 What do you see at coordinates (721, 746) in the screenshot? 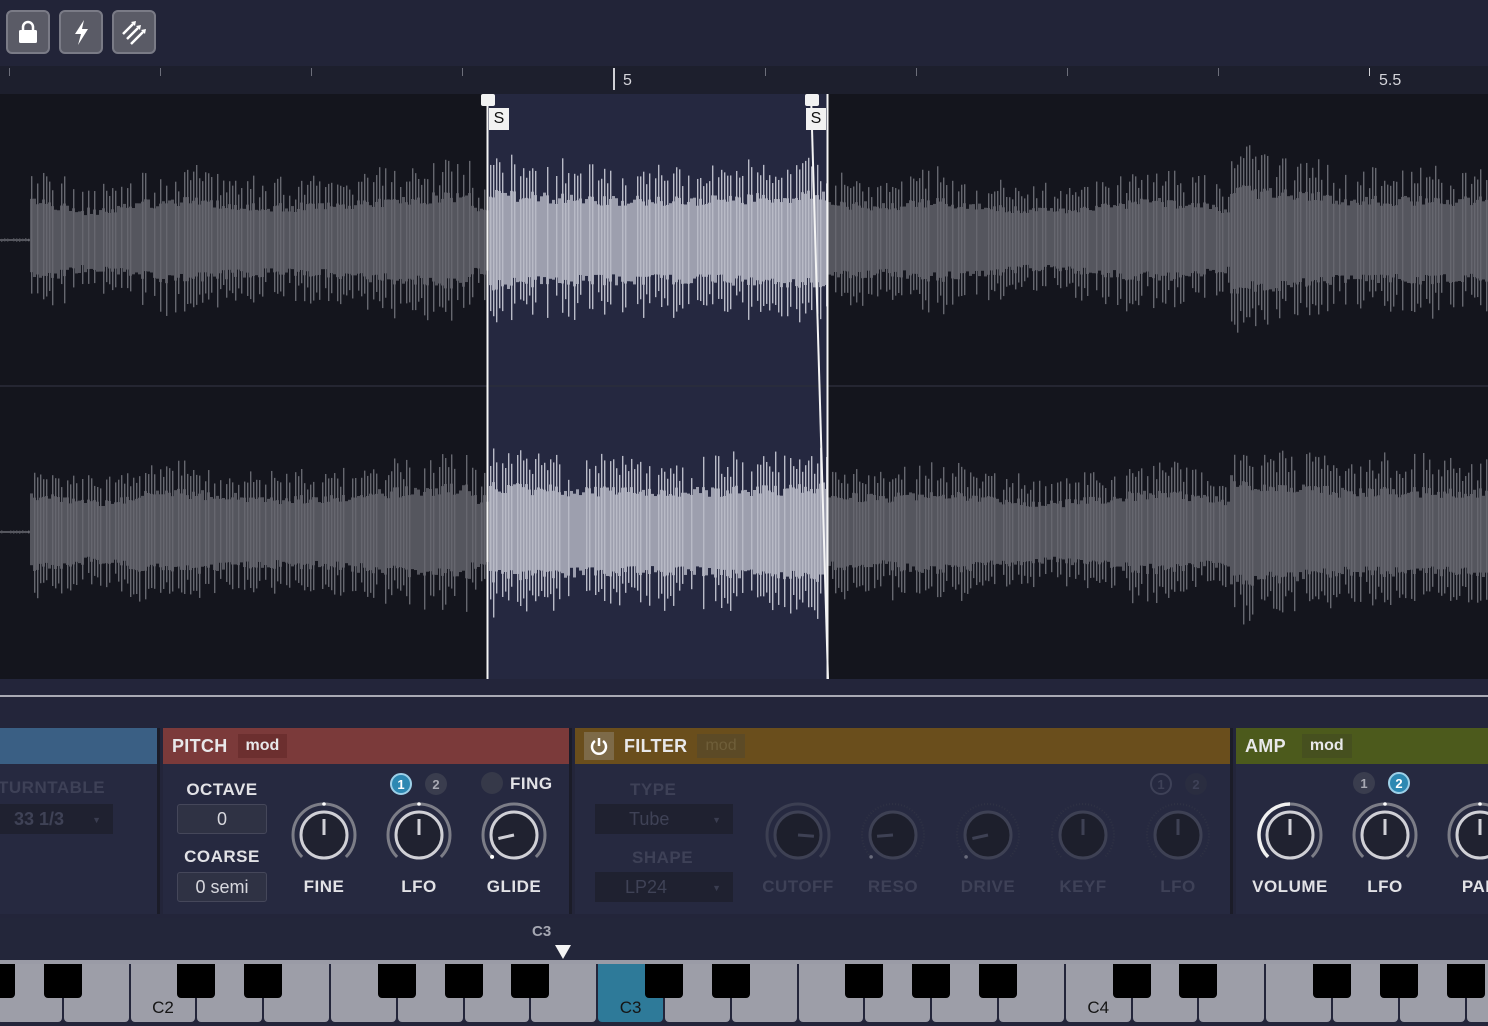
I see `filter-mod-button: mod` at bounding box center [721, 746].